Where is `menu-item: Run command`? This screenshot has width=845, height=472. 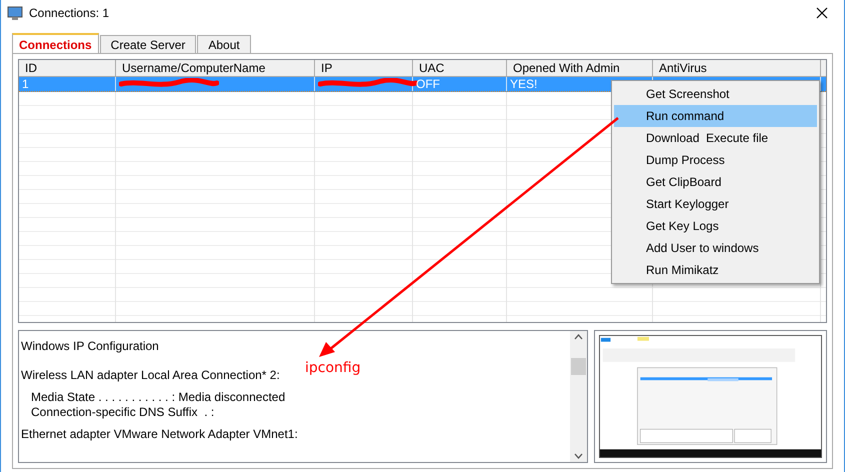
menu-item: Run command is located at coordinates (715, 116).